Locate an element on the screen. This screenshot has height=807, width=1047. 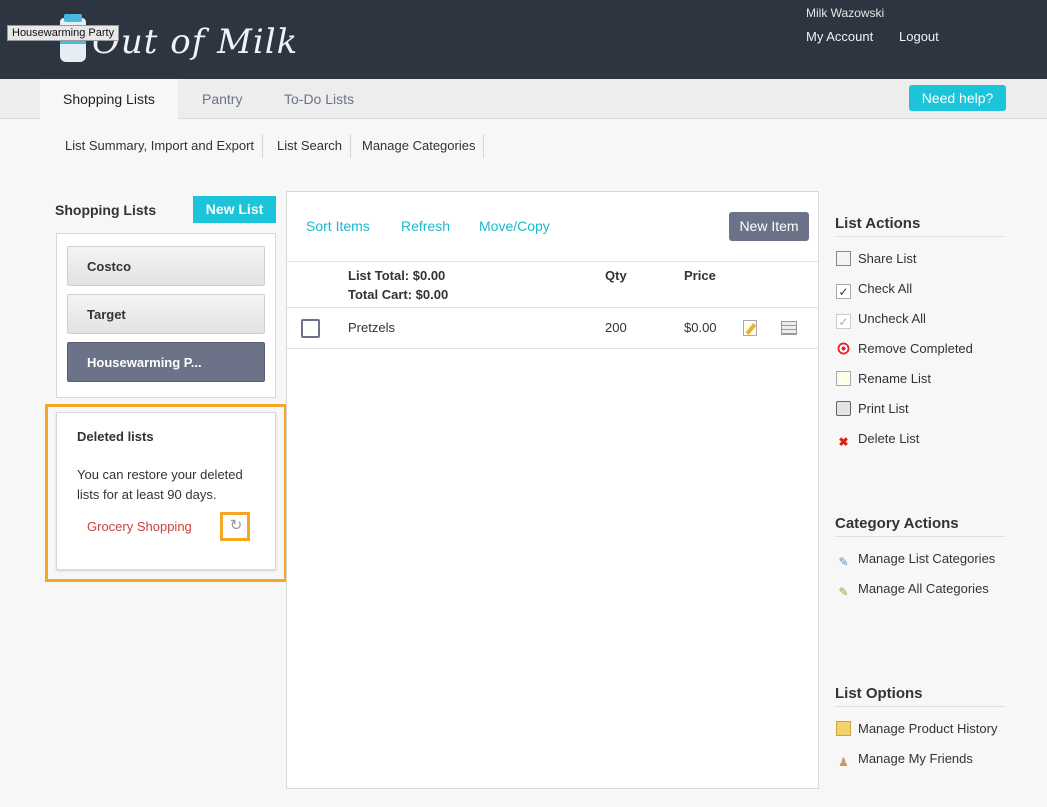
action-label: Manage List Categories is located at coordinates (927, 558).